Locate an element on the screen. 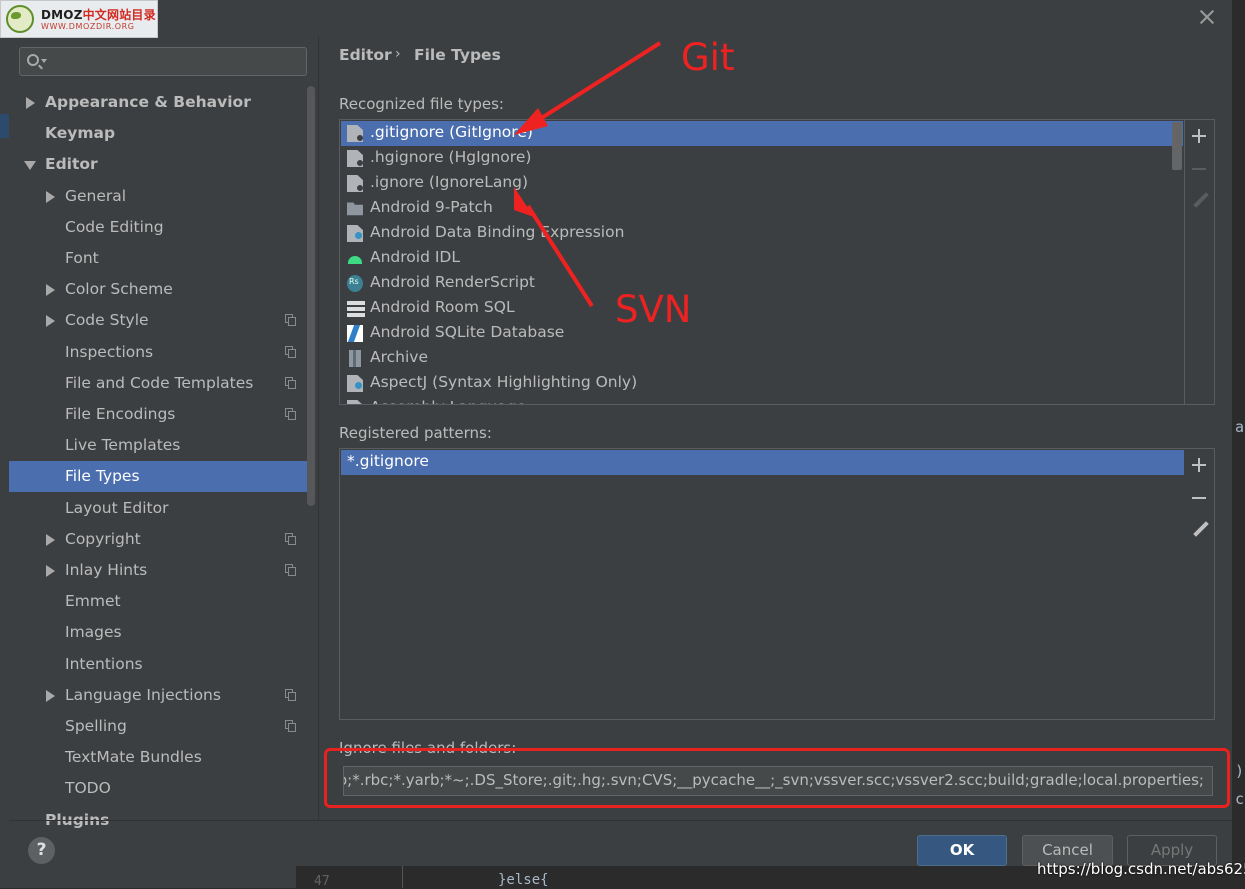 The image size is (1245, 889). url-watermark: https://blog.csdn.net/abs625 is located at coordinates (1141, 869).